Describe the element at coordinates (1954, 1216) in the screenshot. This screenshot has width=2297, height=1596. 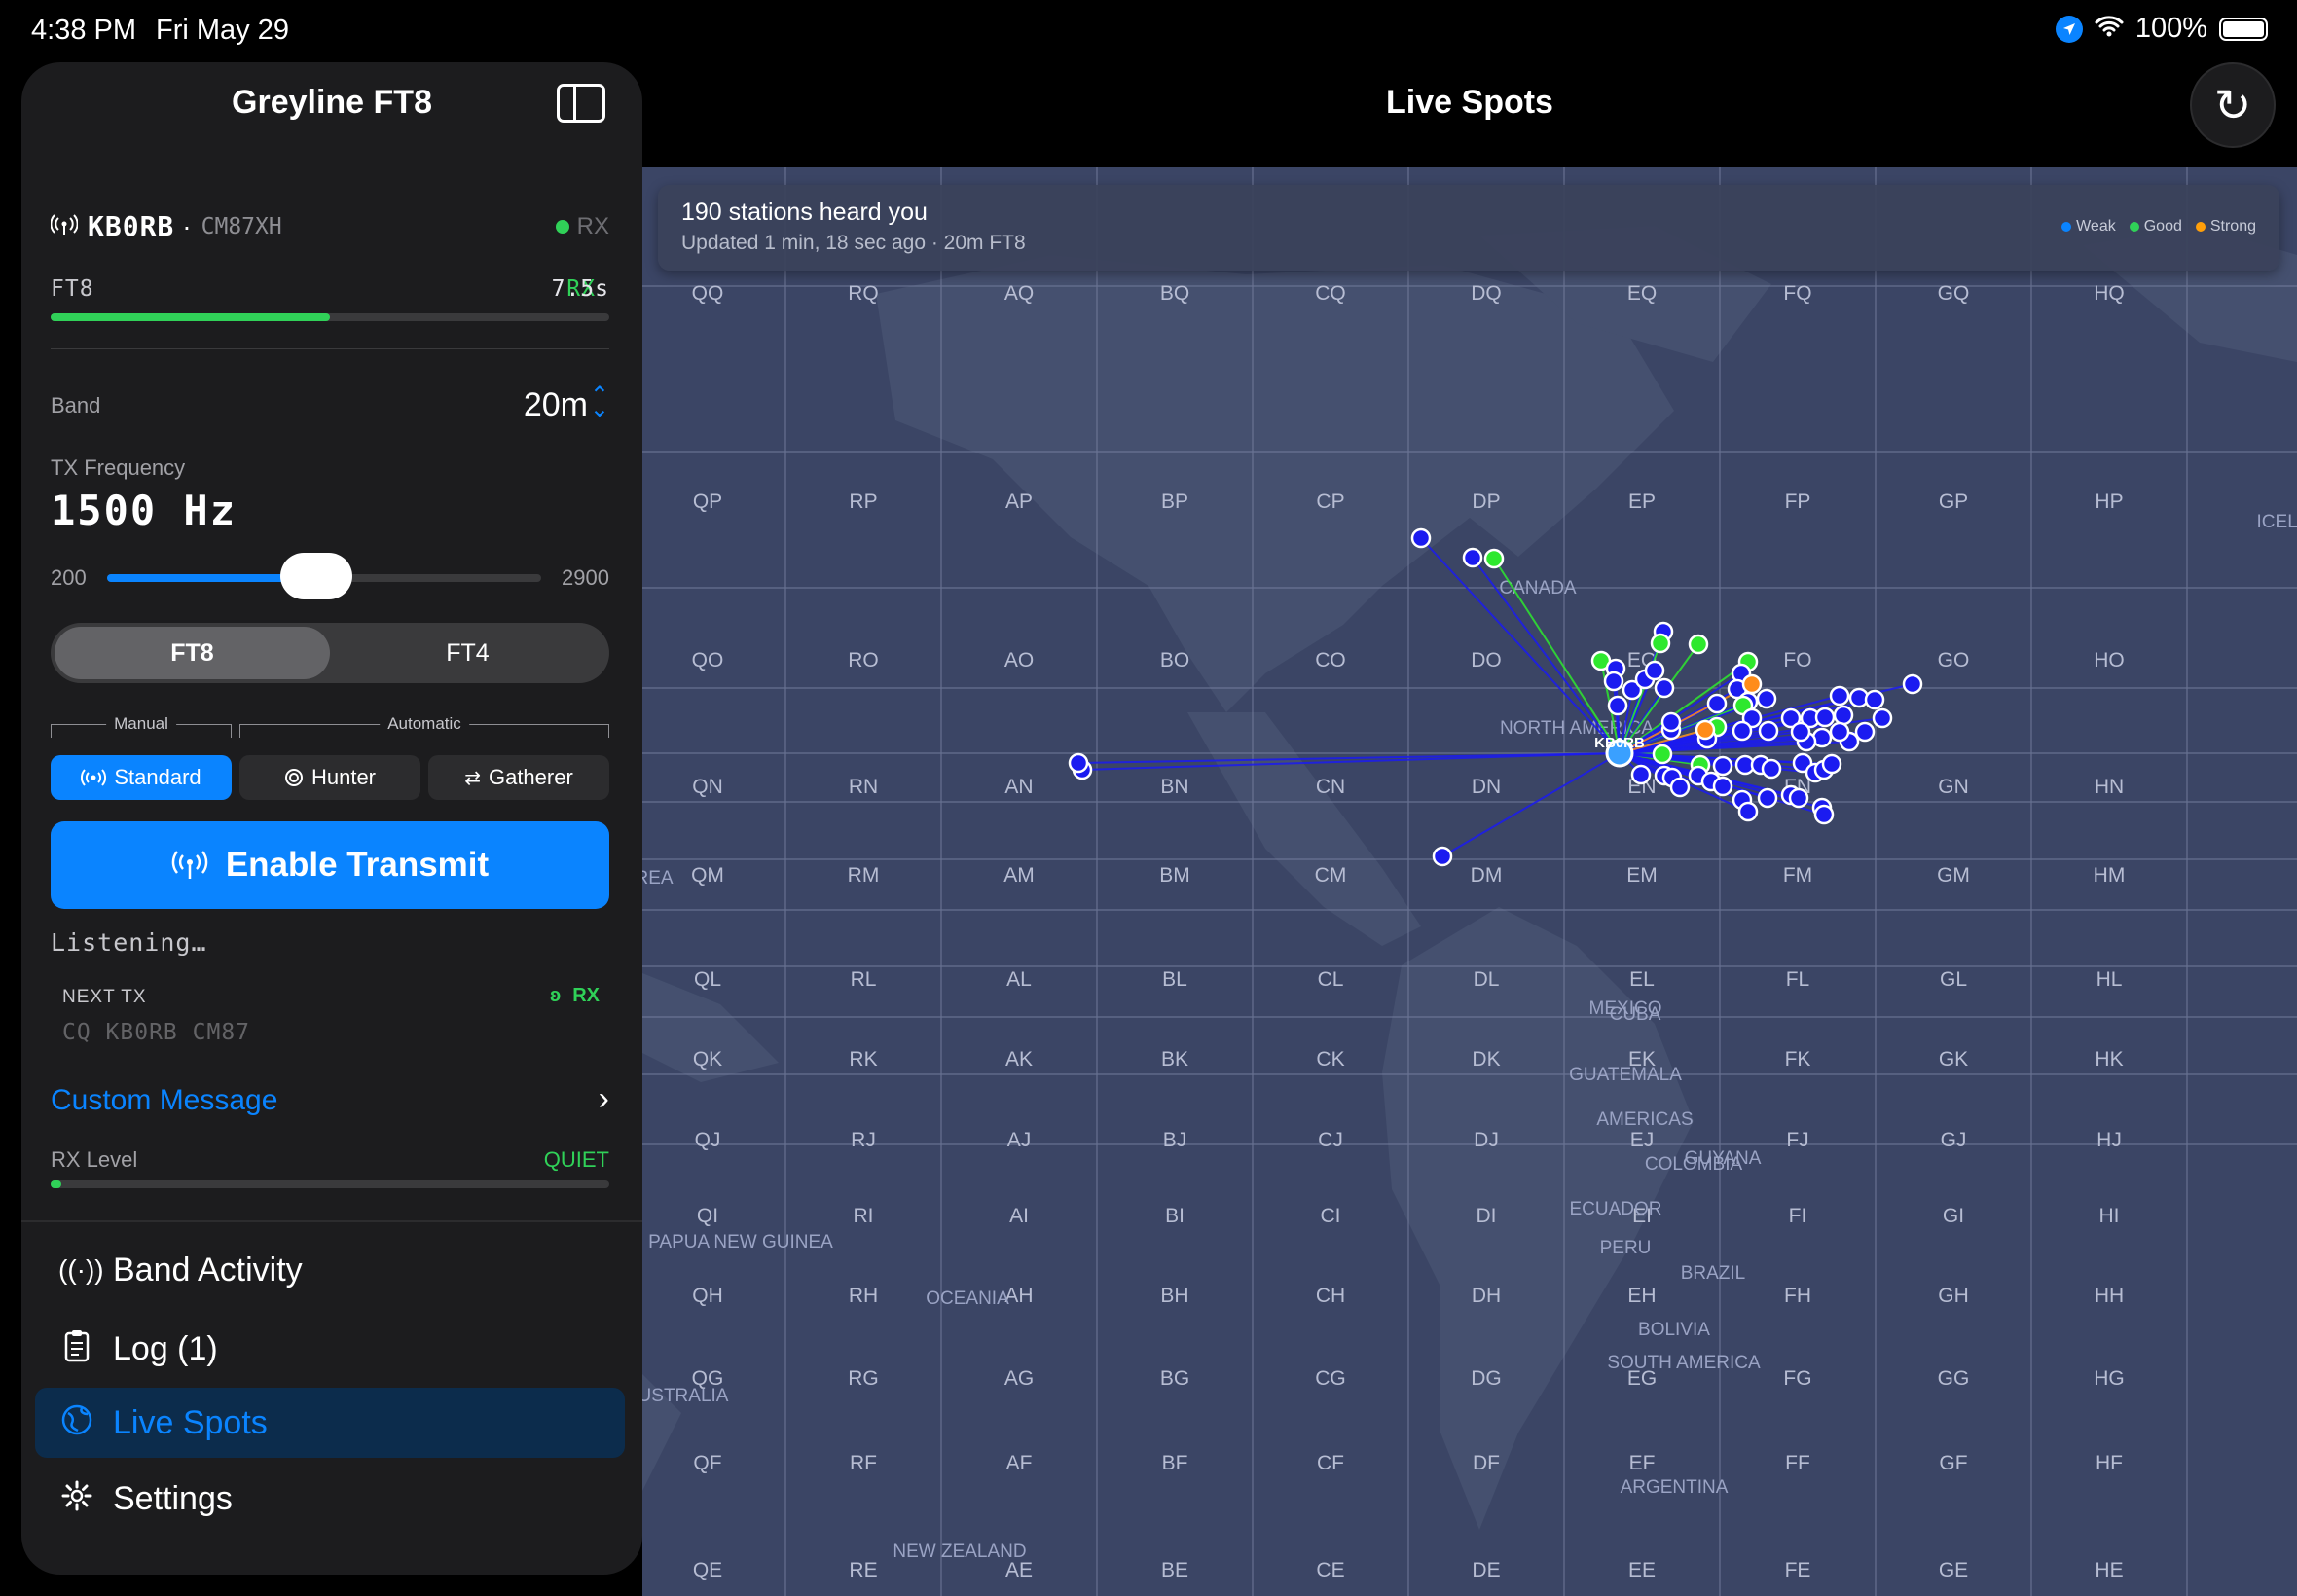
I see `grid-square-label: GI` at that location.